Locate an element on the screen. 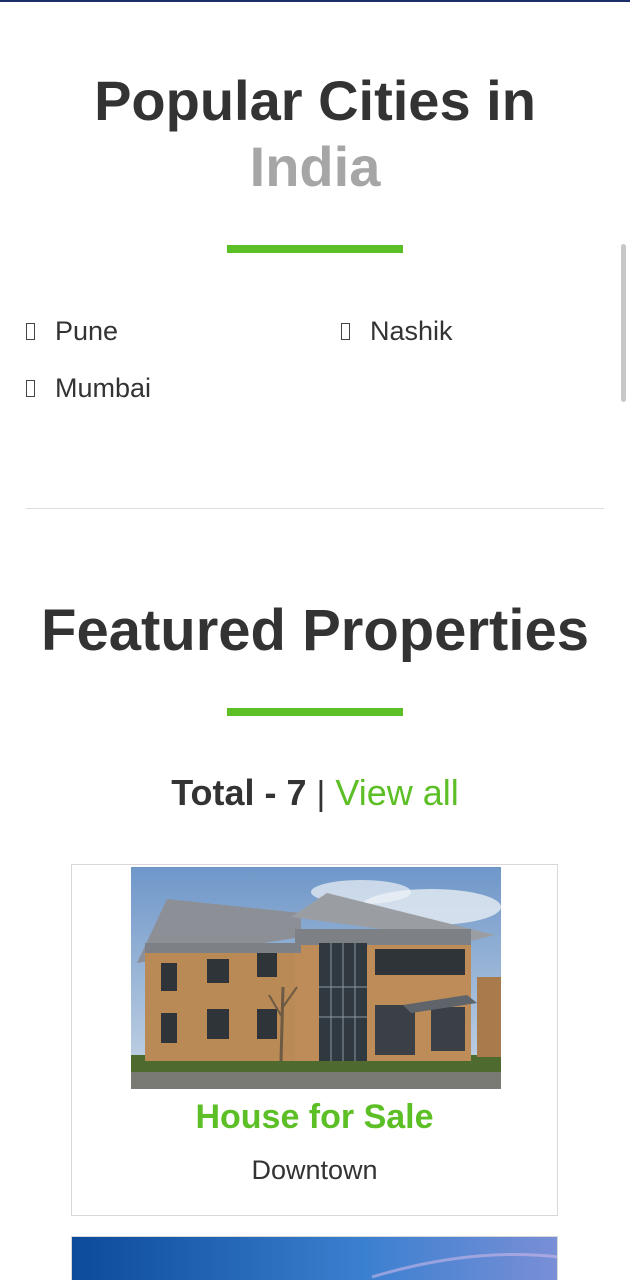 The image size is (630, 1280). city-link-mumbai: Mumbai is located at coordinates (88, 388).